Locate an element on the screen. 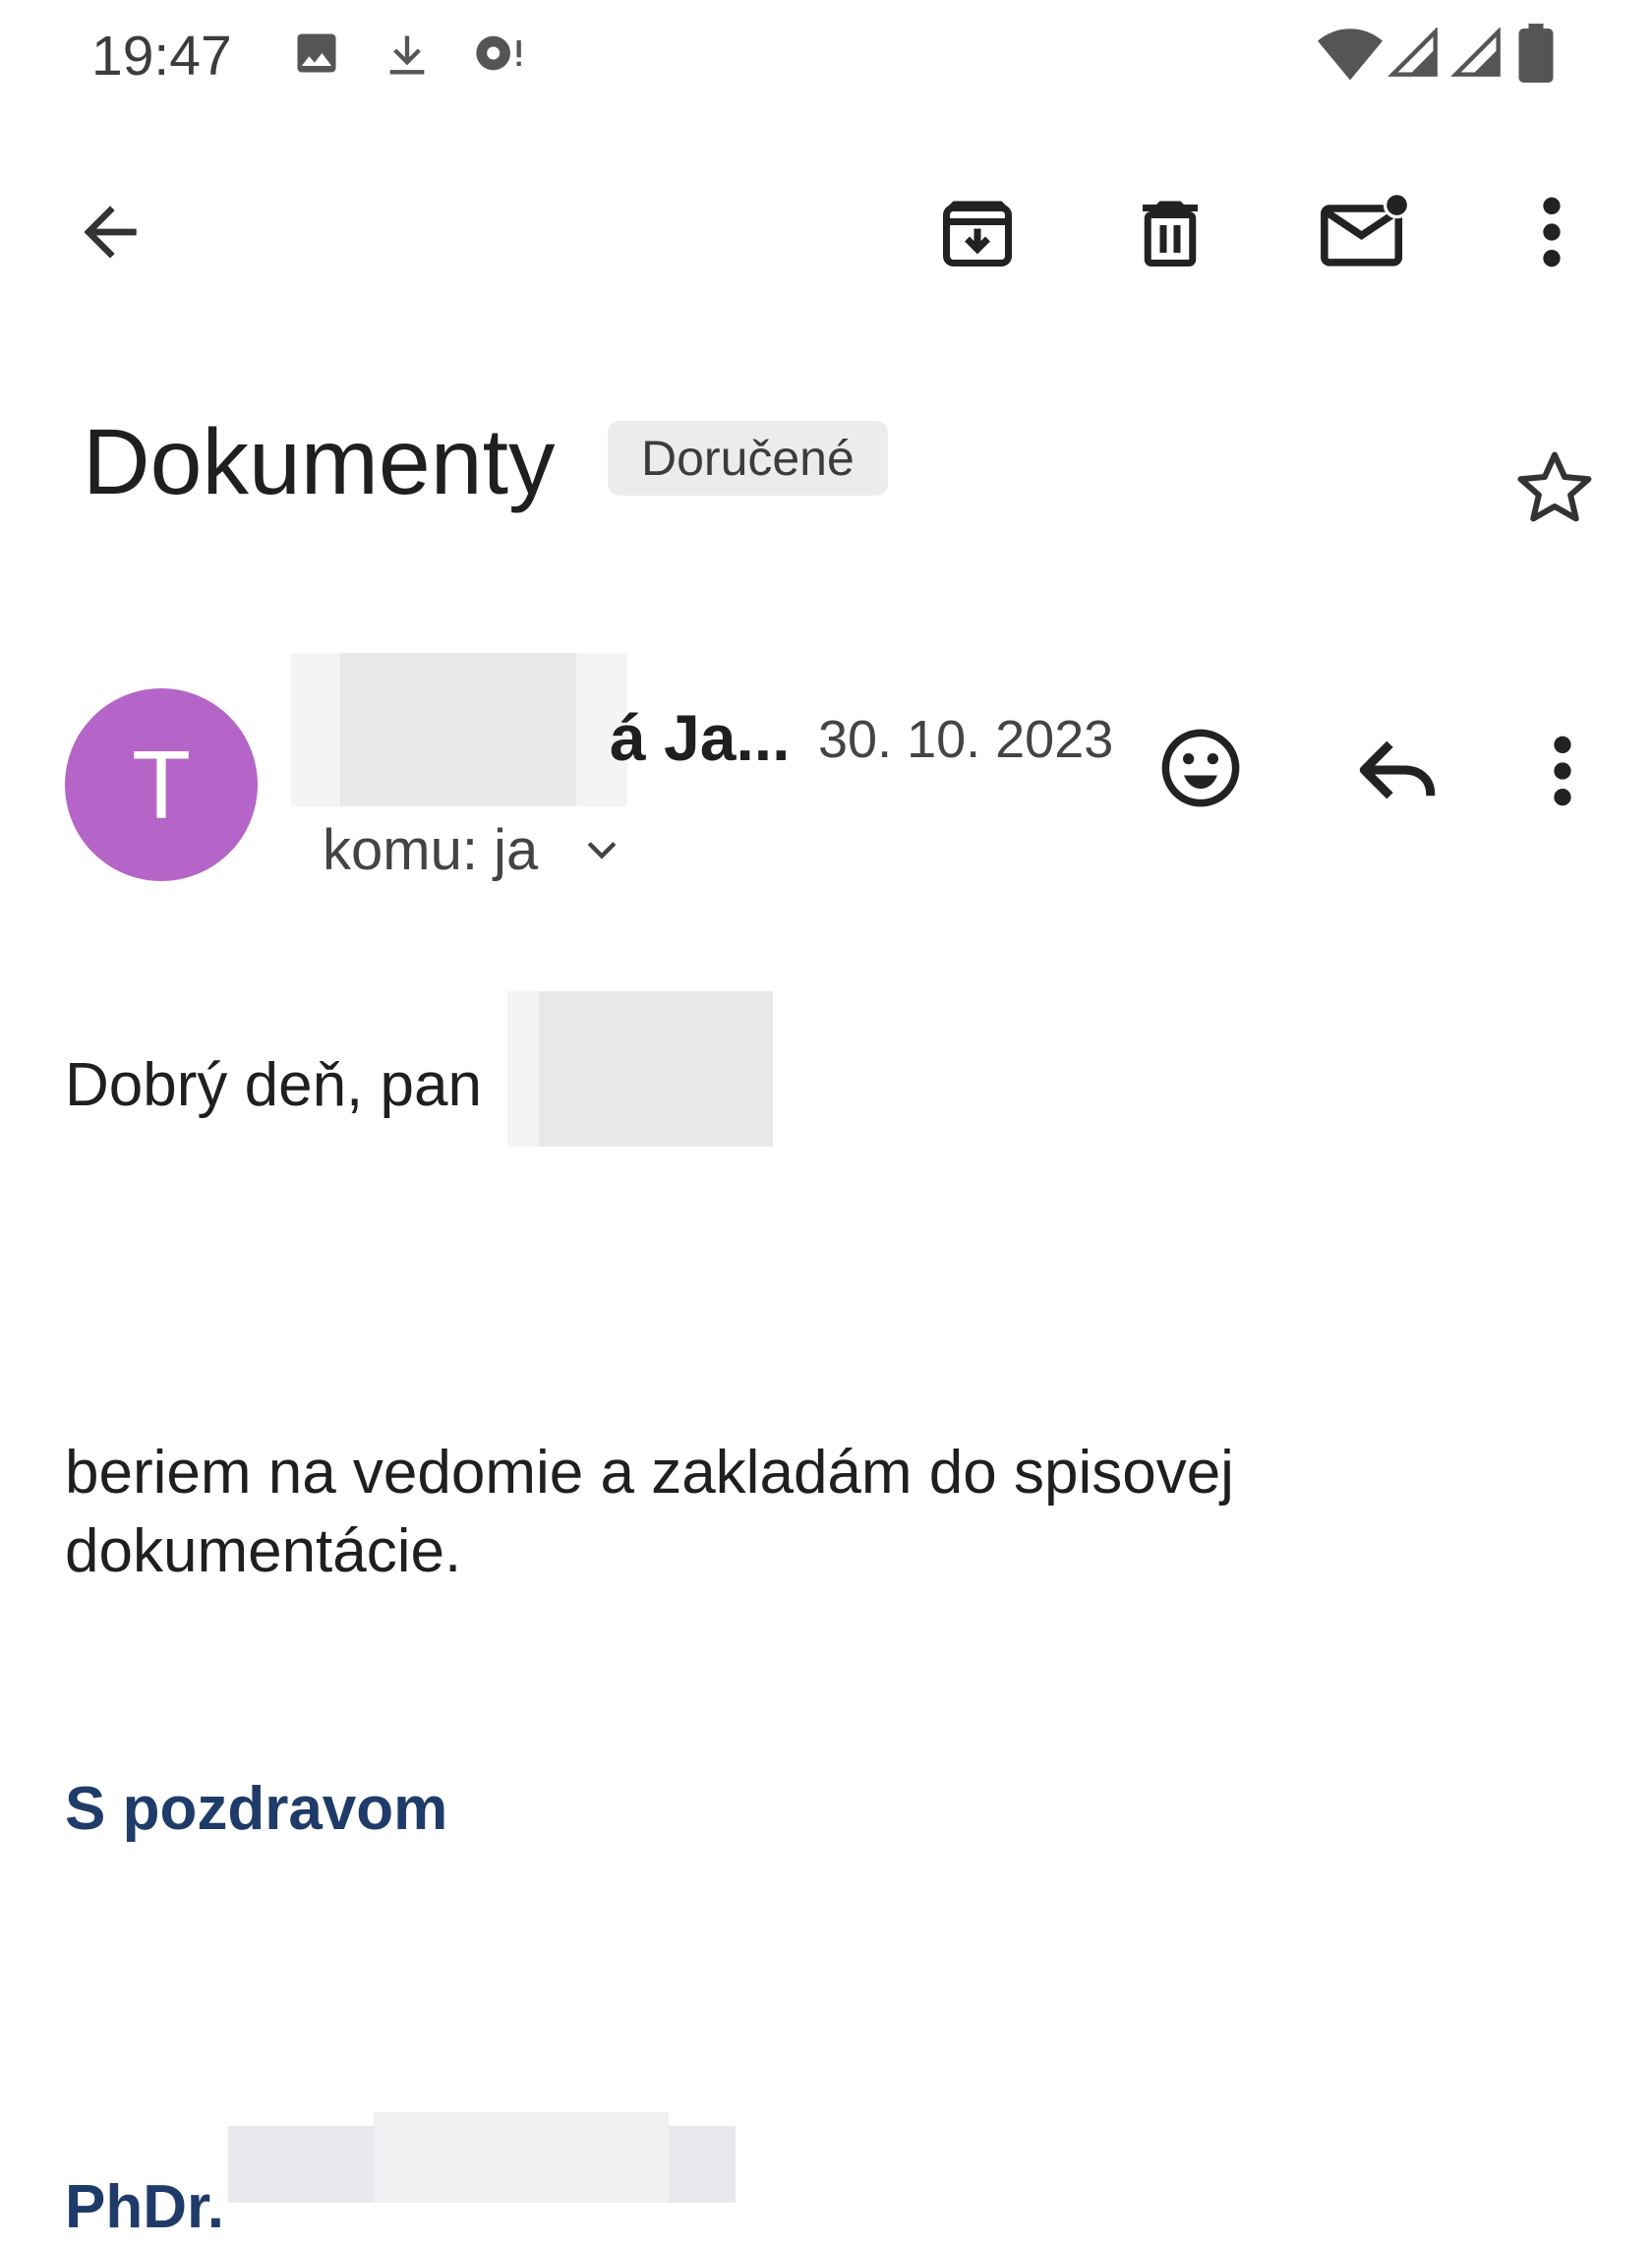 This screenshot has width=1652, height=2247. star-button is located at coordinates (1554, 488).